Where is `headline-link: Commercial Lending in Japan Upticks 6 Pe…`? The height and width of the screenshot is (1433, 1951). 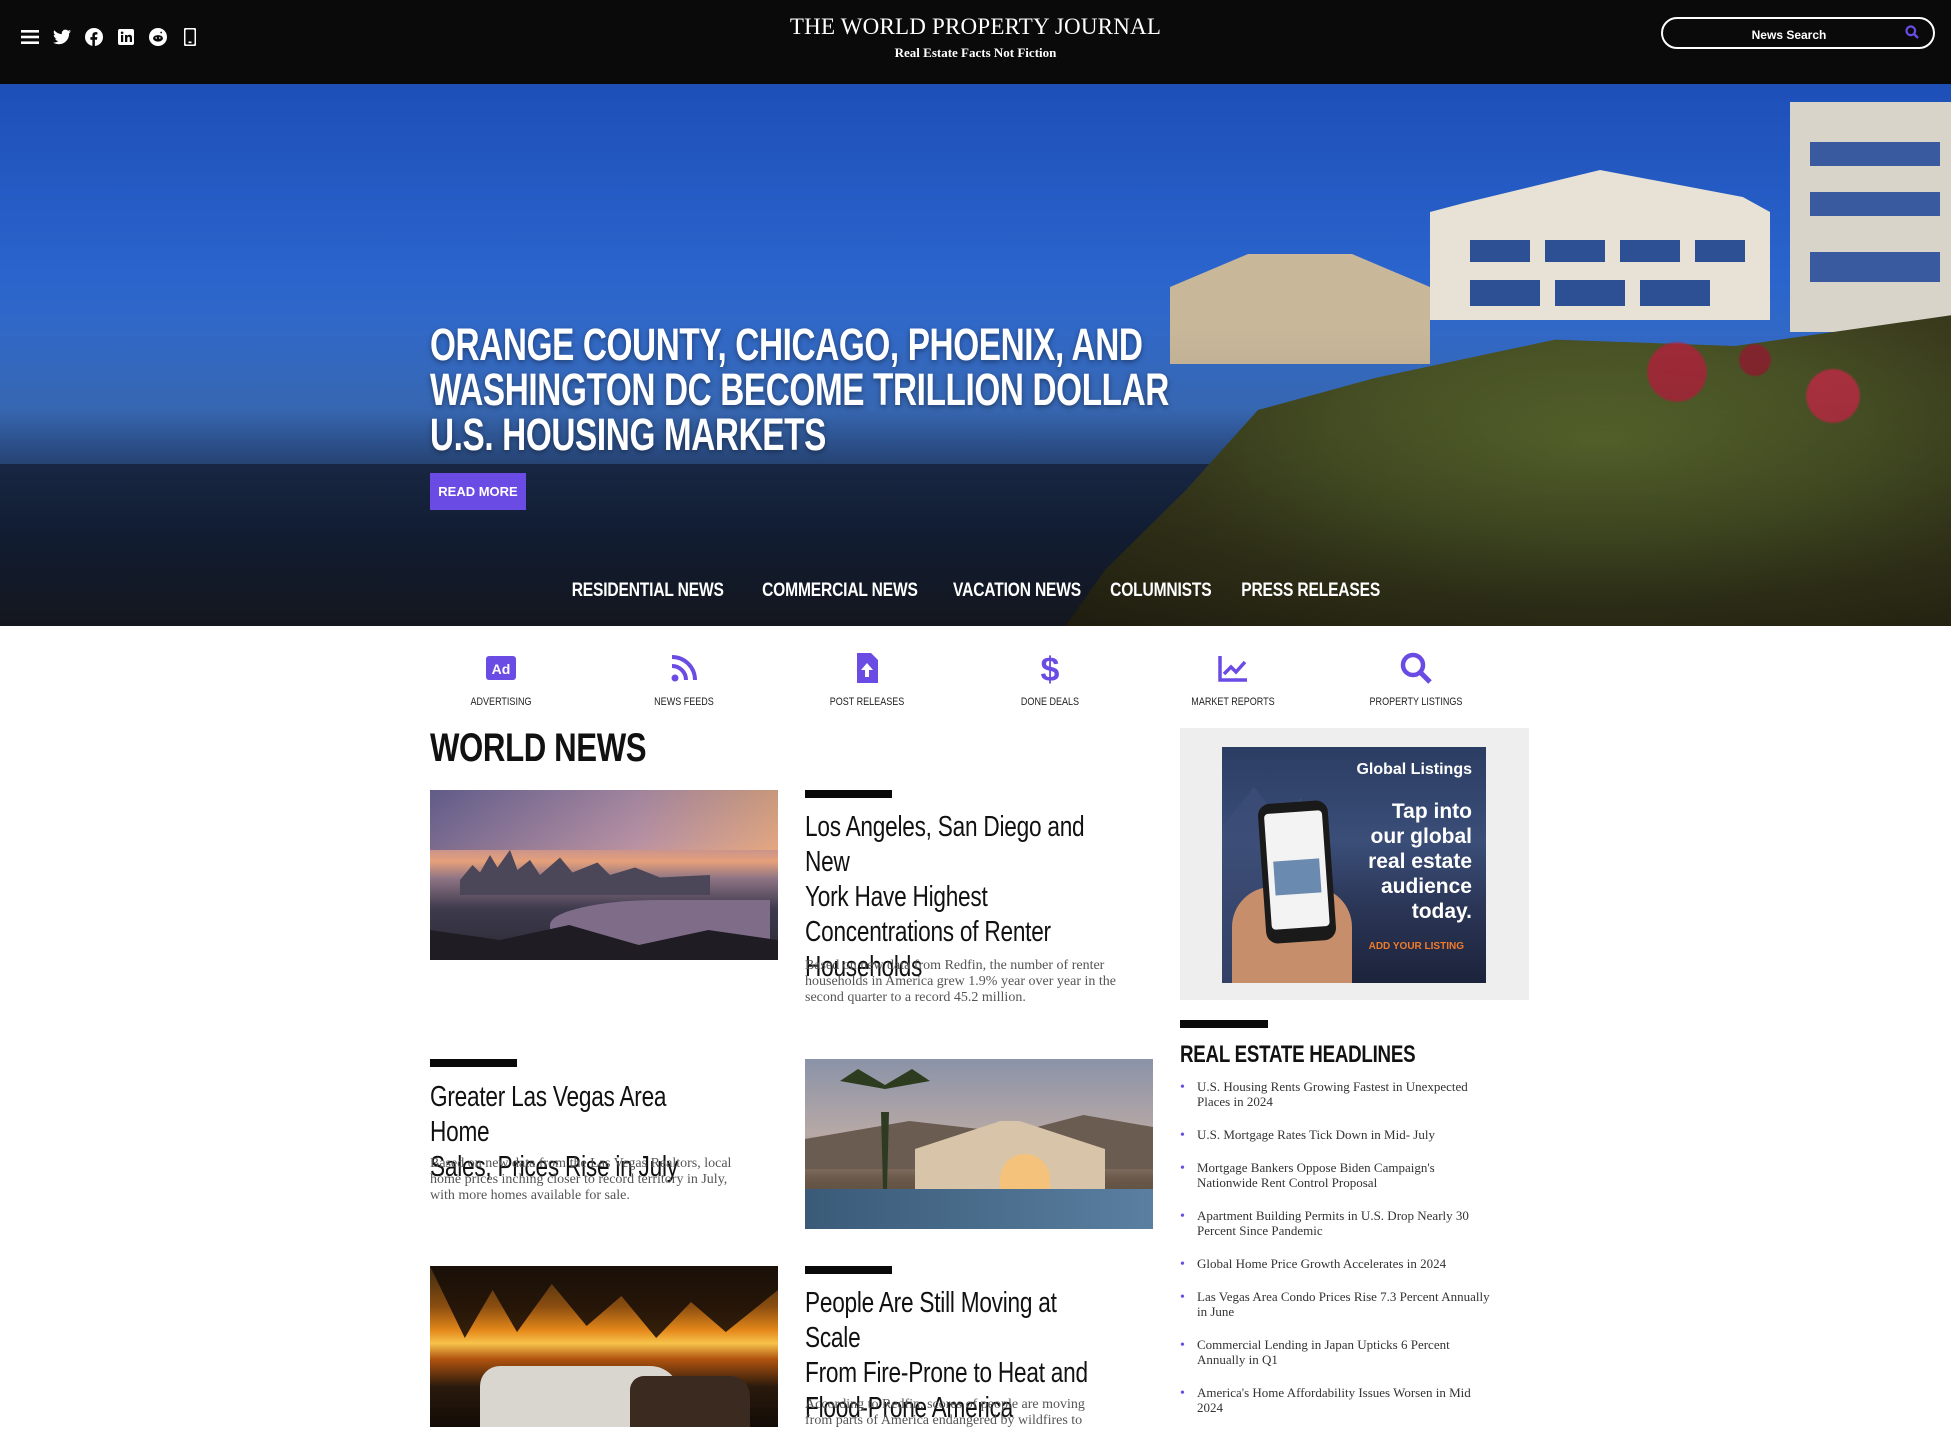
headline-link: Commercial Lending in Japan Upticks 6 Pe… is located at coordinates (1323, 1352).